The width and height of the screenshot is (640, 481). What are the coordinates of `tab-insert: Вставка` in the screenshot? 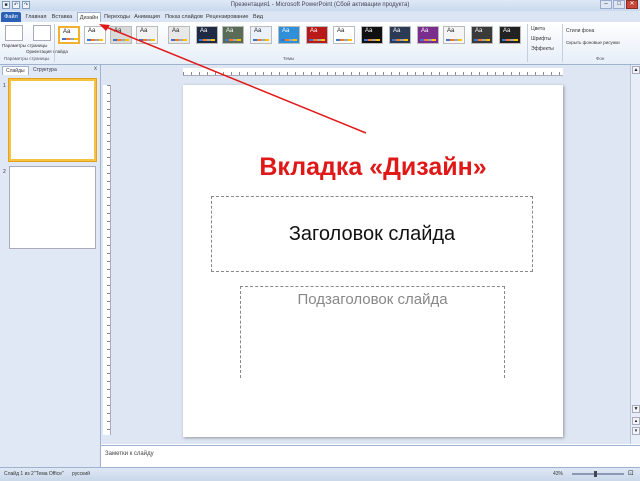 It's located at (62, 17).